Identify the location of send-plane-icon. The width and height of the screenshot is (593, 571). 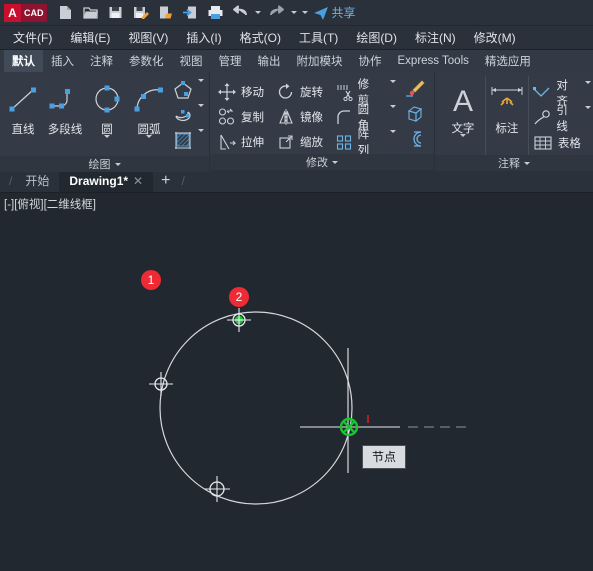
(320, 13).